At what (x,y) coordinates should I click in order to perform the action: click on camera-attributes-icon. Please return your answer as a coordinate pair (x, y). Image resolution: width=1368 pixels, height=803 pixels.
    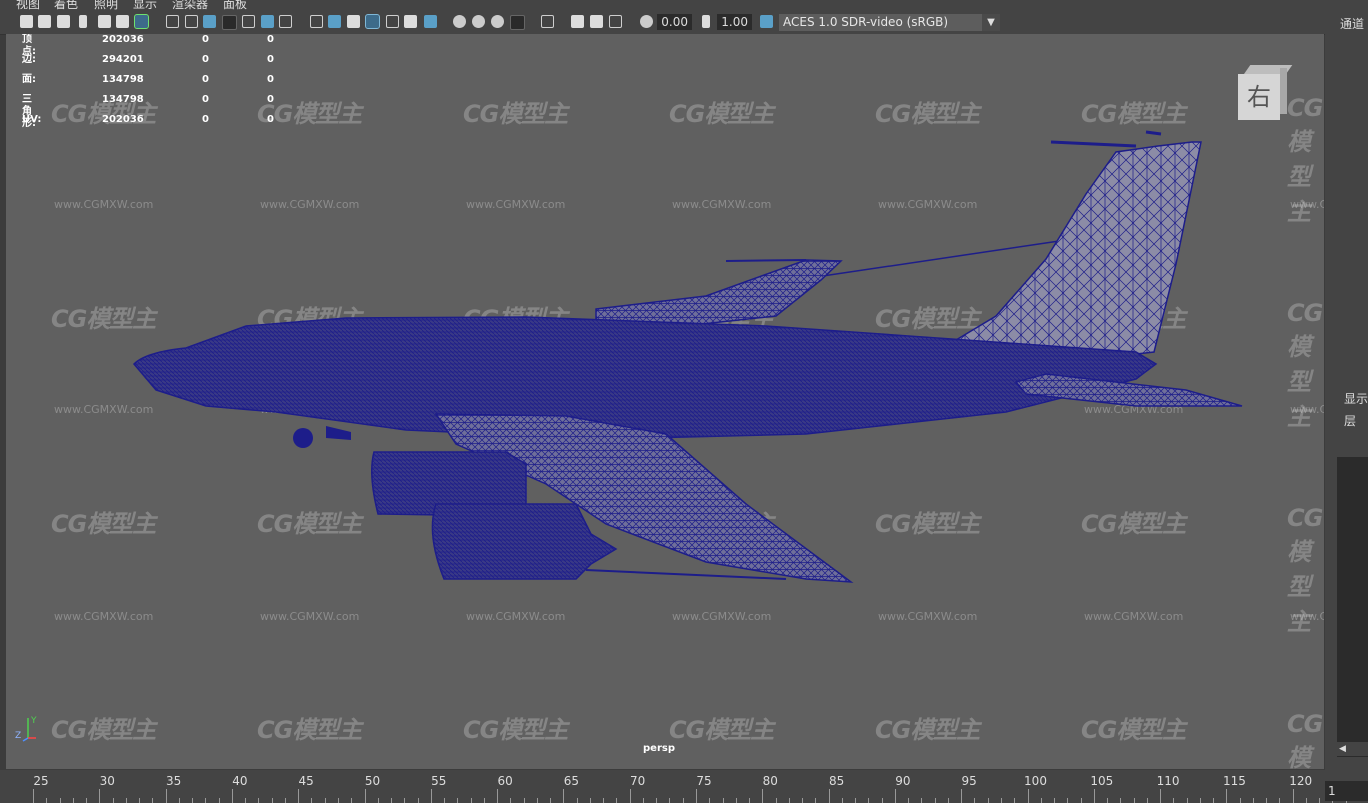
    Looking at the image, I should click on (44, 21).